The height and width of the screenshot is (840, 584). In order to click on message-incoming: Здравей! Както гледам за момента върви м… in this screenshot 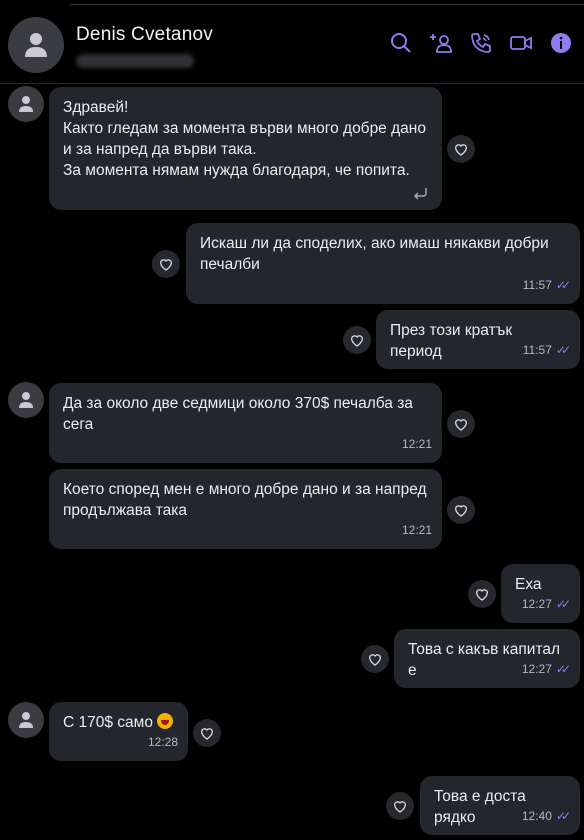, I will do `click(245, 148)`.